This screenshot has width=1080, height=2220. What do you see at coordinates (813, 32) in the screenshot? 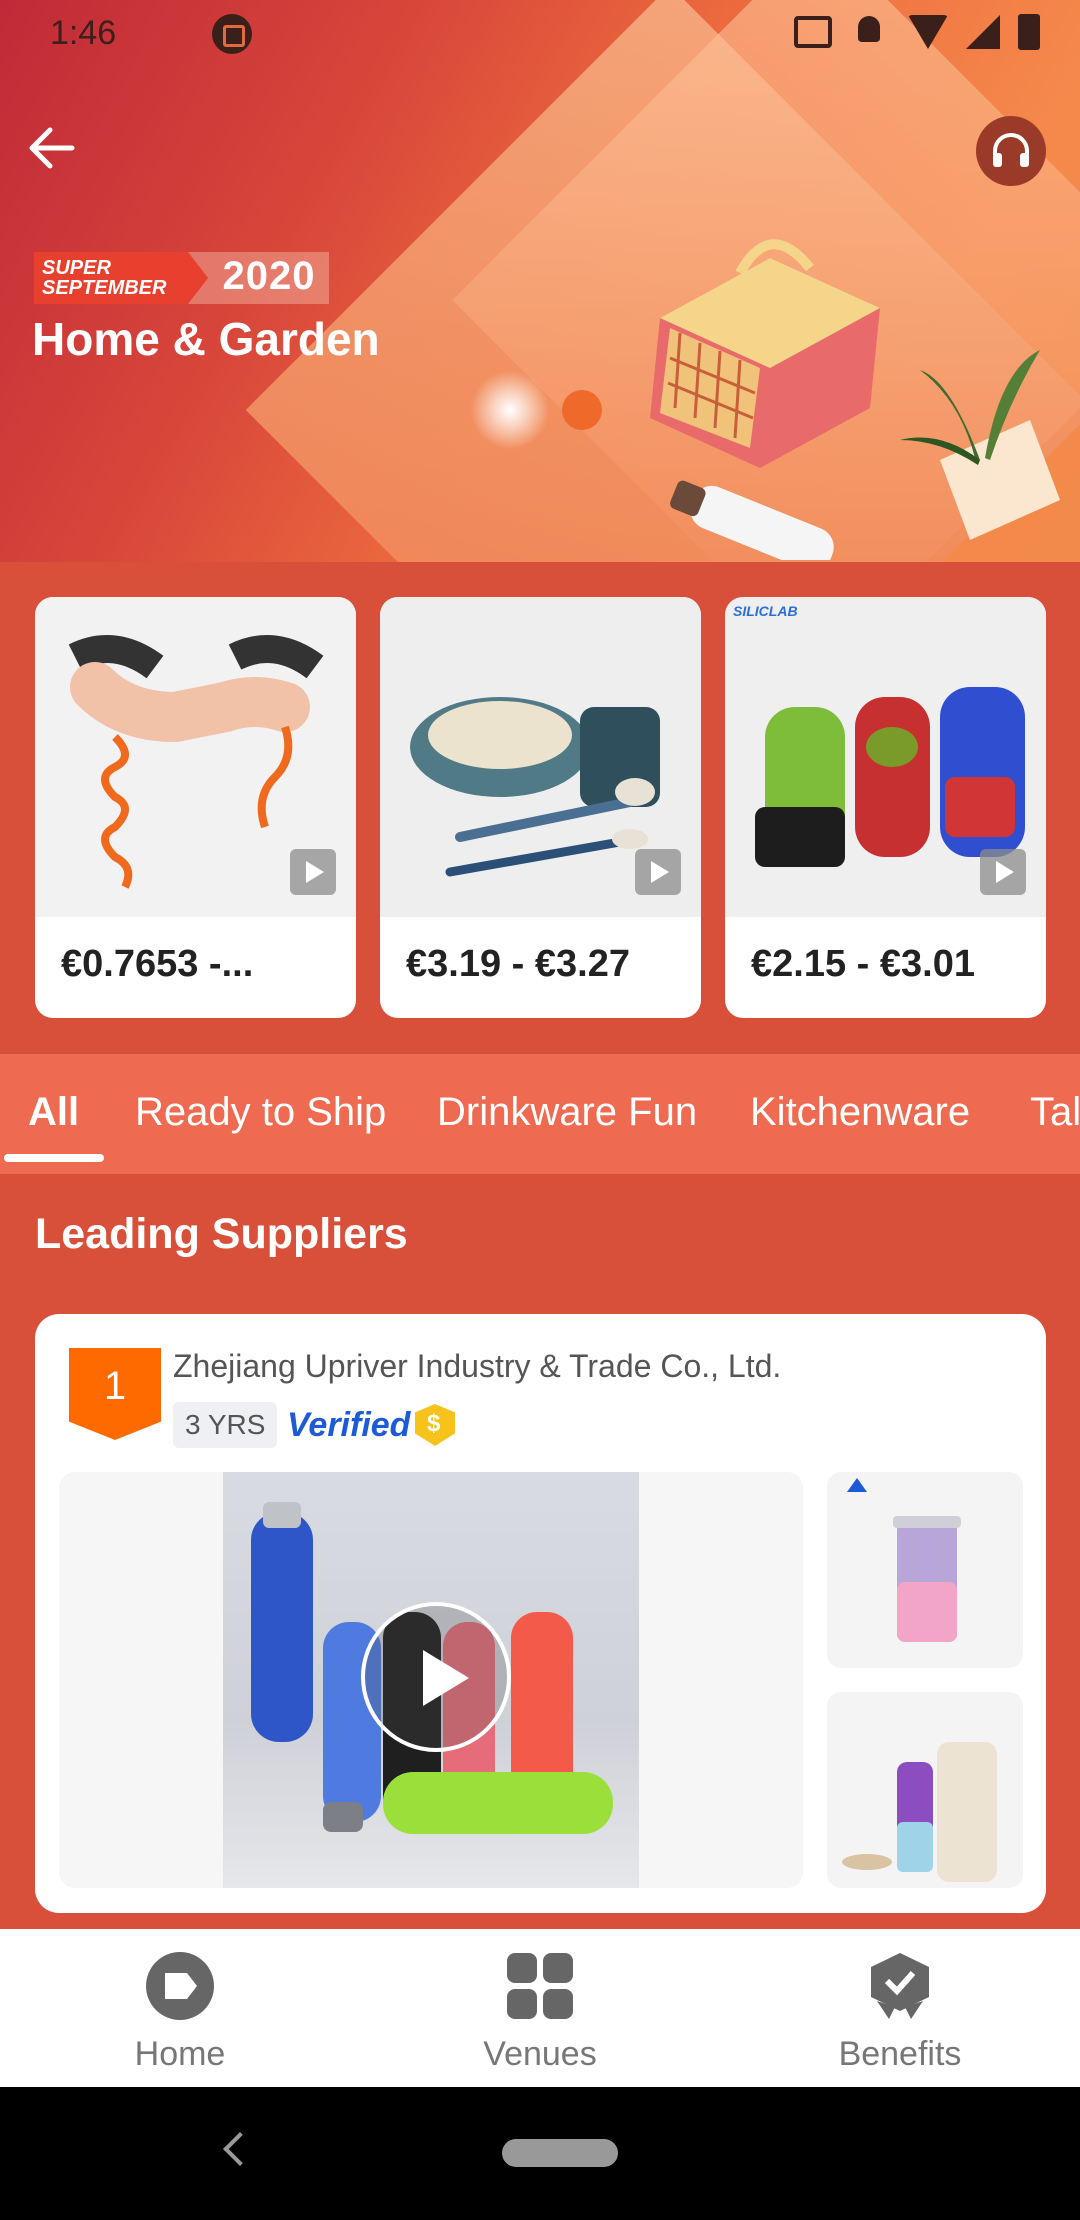
I see `cast-icon` at bounding box center [813, 32].